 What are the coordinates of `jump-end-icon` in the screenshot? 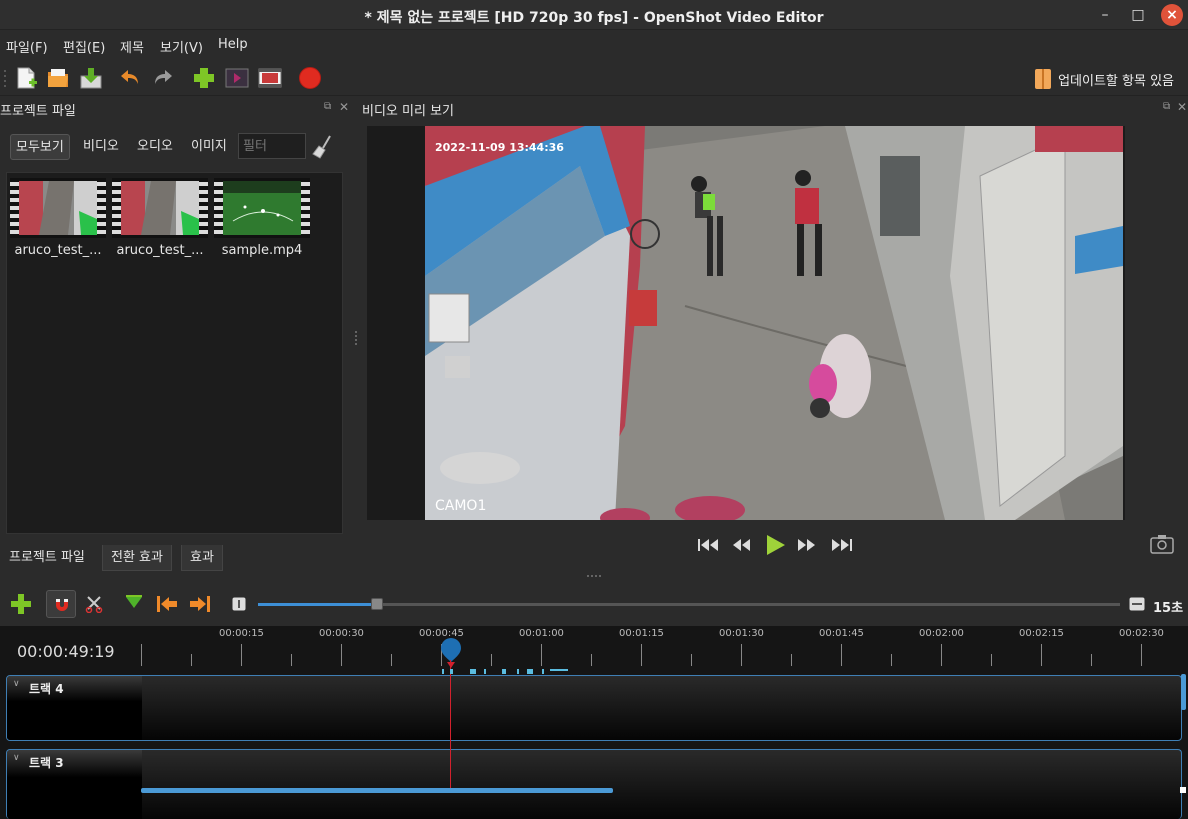 It's located at (841, 545).